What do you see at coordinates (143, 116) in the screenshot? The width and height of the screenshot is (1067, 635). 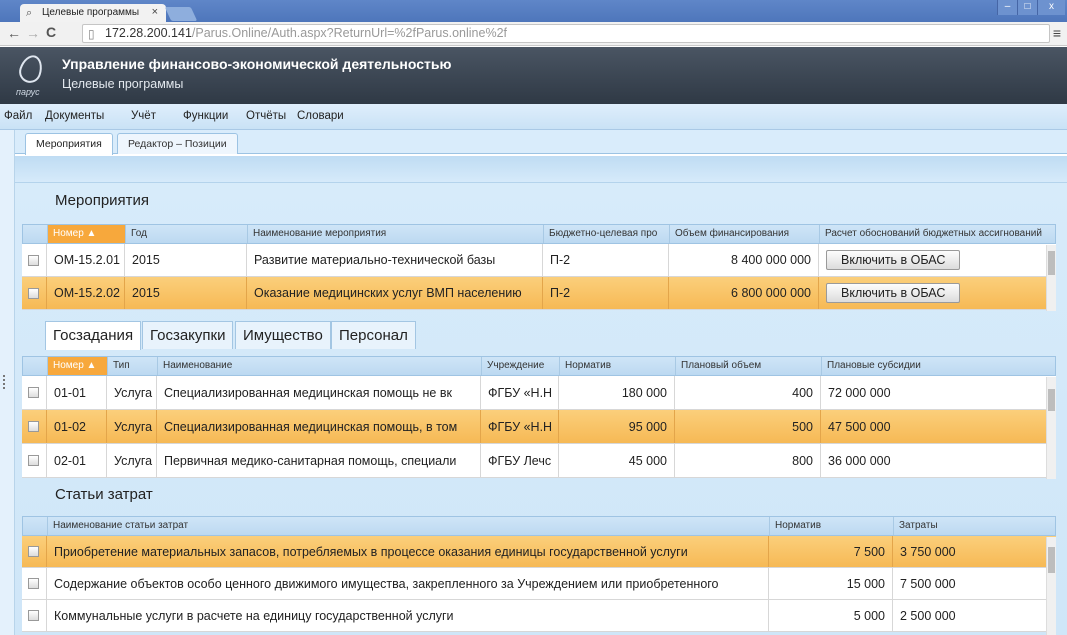 I see `menu-accounting: Учёт` at bounding box center [143, 116].